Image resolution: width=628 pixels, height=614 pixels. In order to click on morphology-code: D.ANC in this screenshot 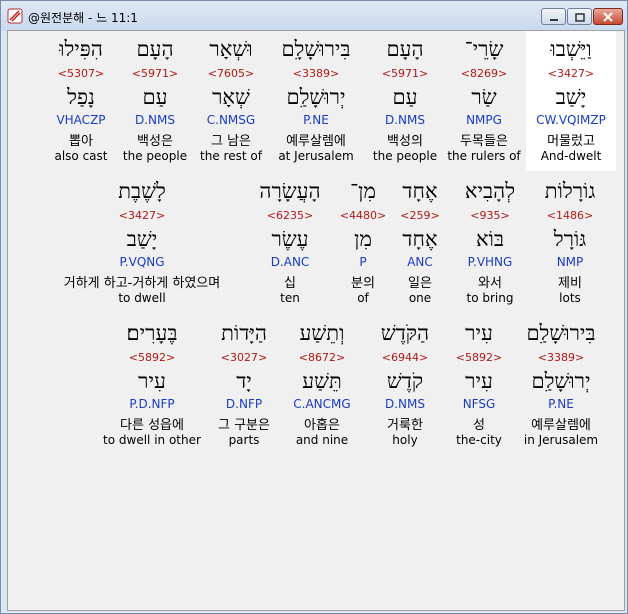, I will do `click(290, 262)`.